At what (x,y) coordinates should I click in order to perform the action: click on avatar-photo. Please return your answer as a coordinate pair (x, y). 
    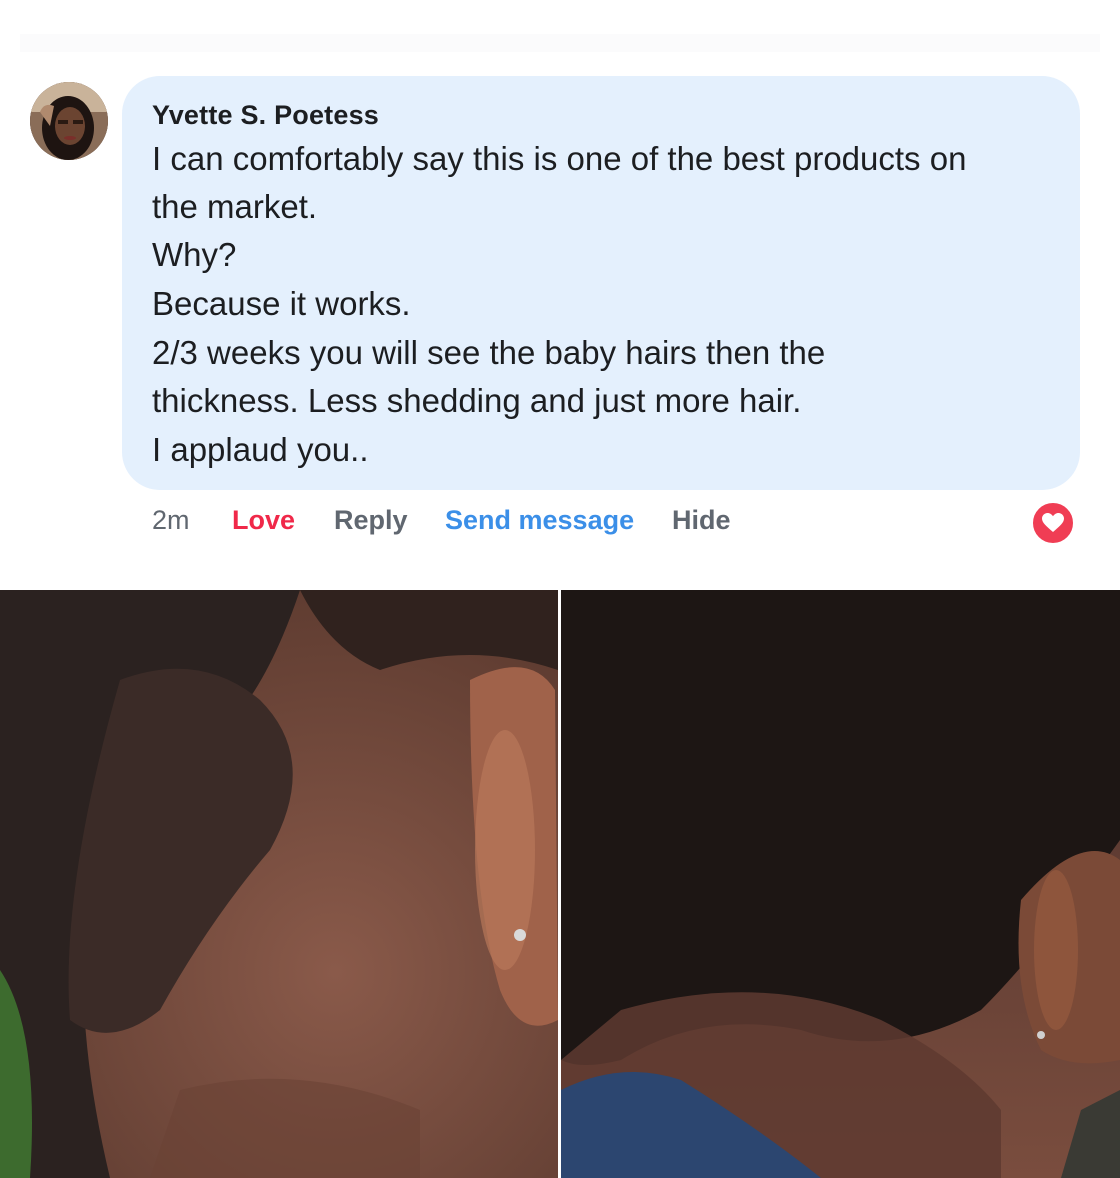
    Looking at the image, I should click on (69, 121).